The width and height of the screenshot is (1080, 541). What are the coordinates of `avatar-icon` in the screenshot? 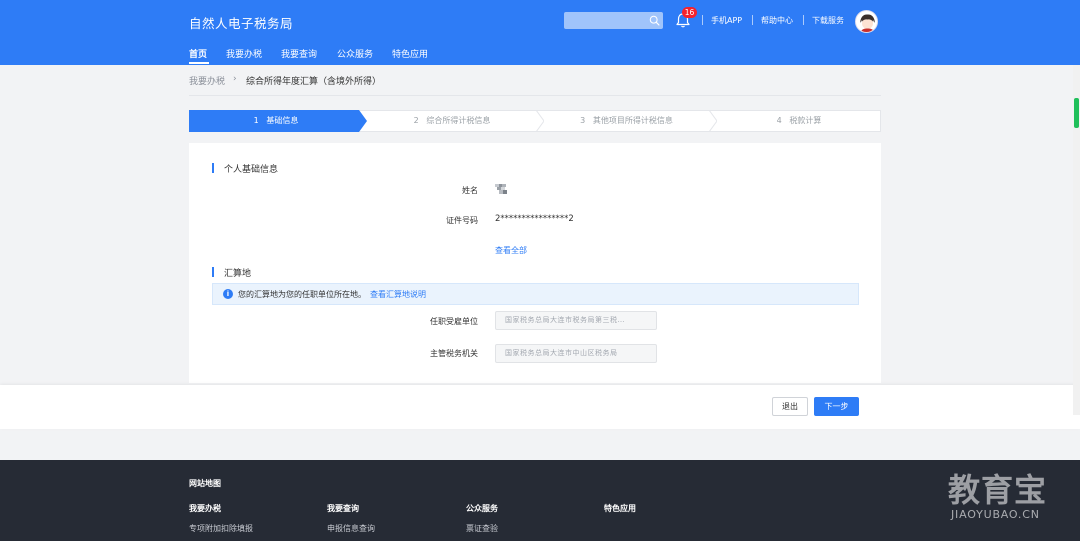 It's located at (866, 21).